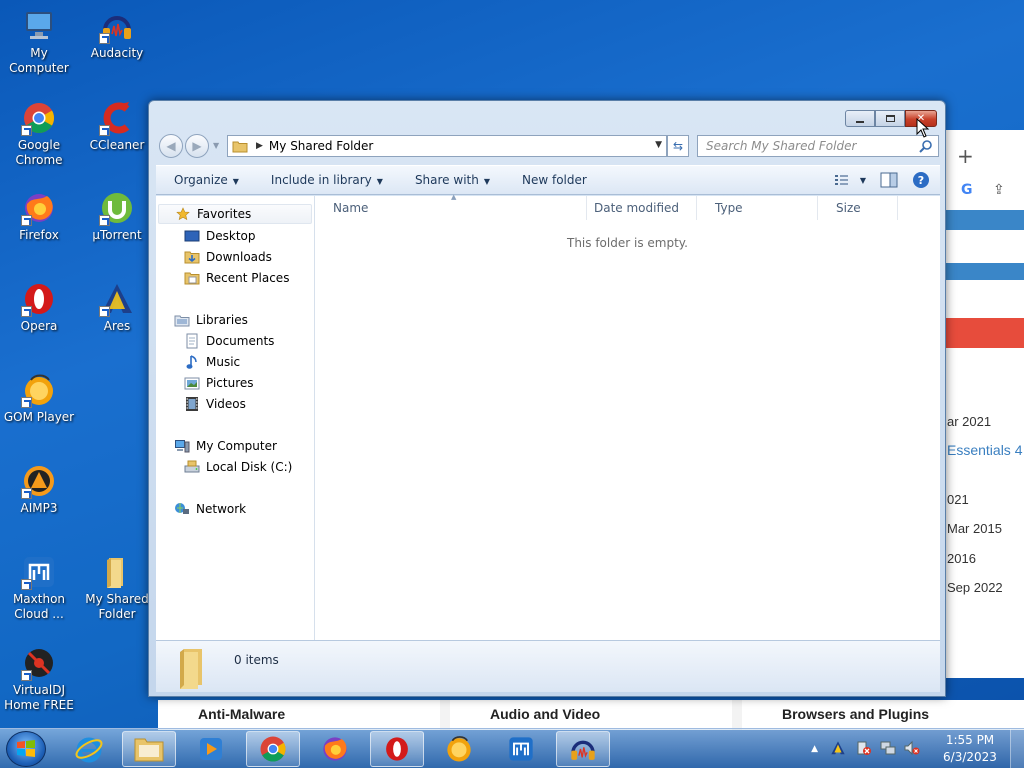 The image size is (1024, 768). What do you see at coordinates (39, 42) in the screenshot?
I see `desktop-icon-my-computer: My Computer` at bounding box center [39, 42].